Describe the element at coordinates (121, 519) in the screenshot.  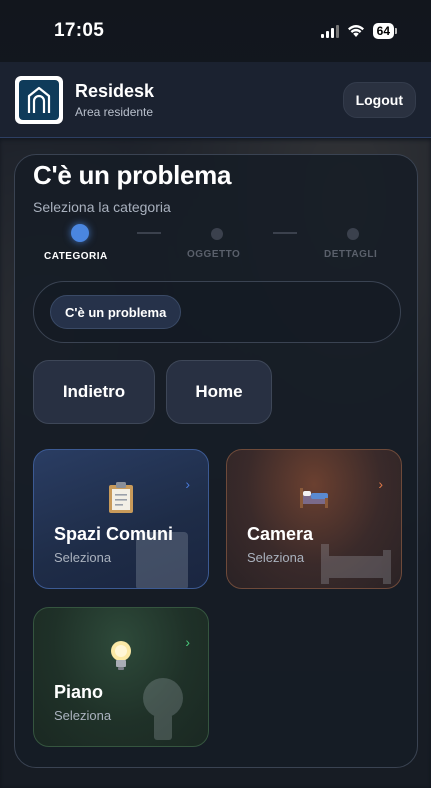
I see `category-card-spazi-comuni: › Spazi Comuni Seleziona` at that location.